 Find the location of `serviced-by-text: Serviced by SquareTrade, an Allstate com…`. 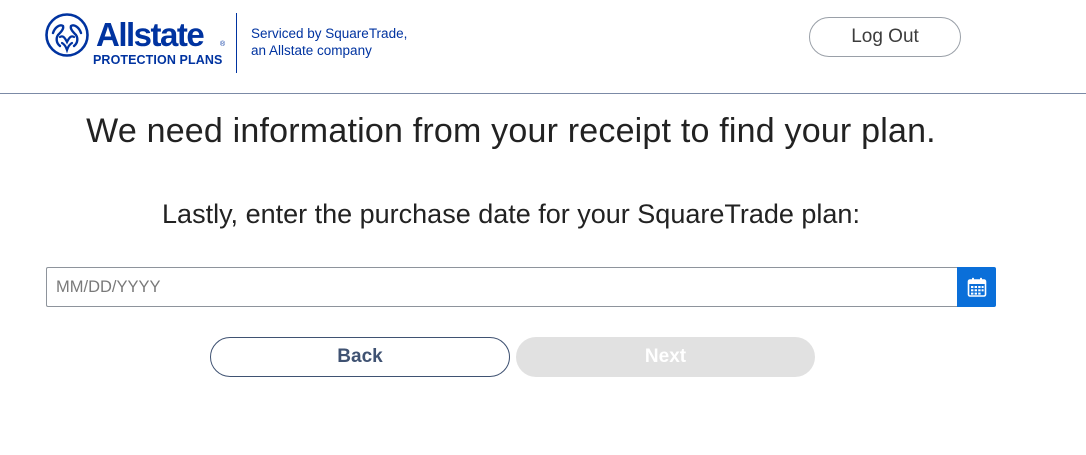

serviced-by-text: Serviced by SquareTrade, an Allstate com… is located at coordinates (329, 42).